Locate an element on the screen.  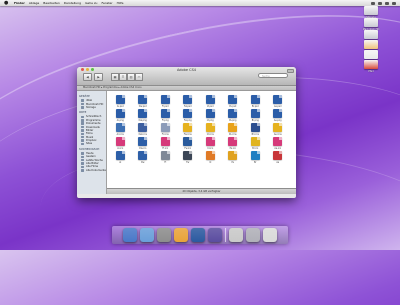
file-name: Ae.icns is located at coordinates (277, 134).